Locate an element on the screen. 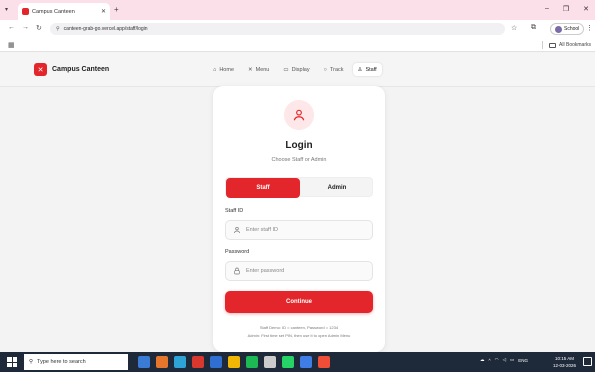 The image size is (595, 372). admin-toggle-button: Admin is located at coordinates (337, 188).